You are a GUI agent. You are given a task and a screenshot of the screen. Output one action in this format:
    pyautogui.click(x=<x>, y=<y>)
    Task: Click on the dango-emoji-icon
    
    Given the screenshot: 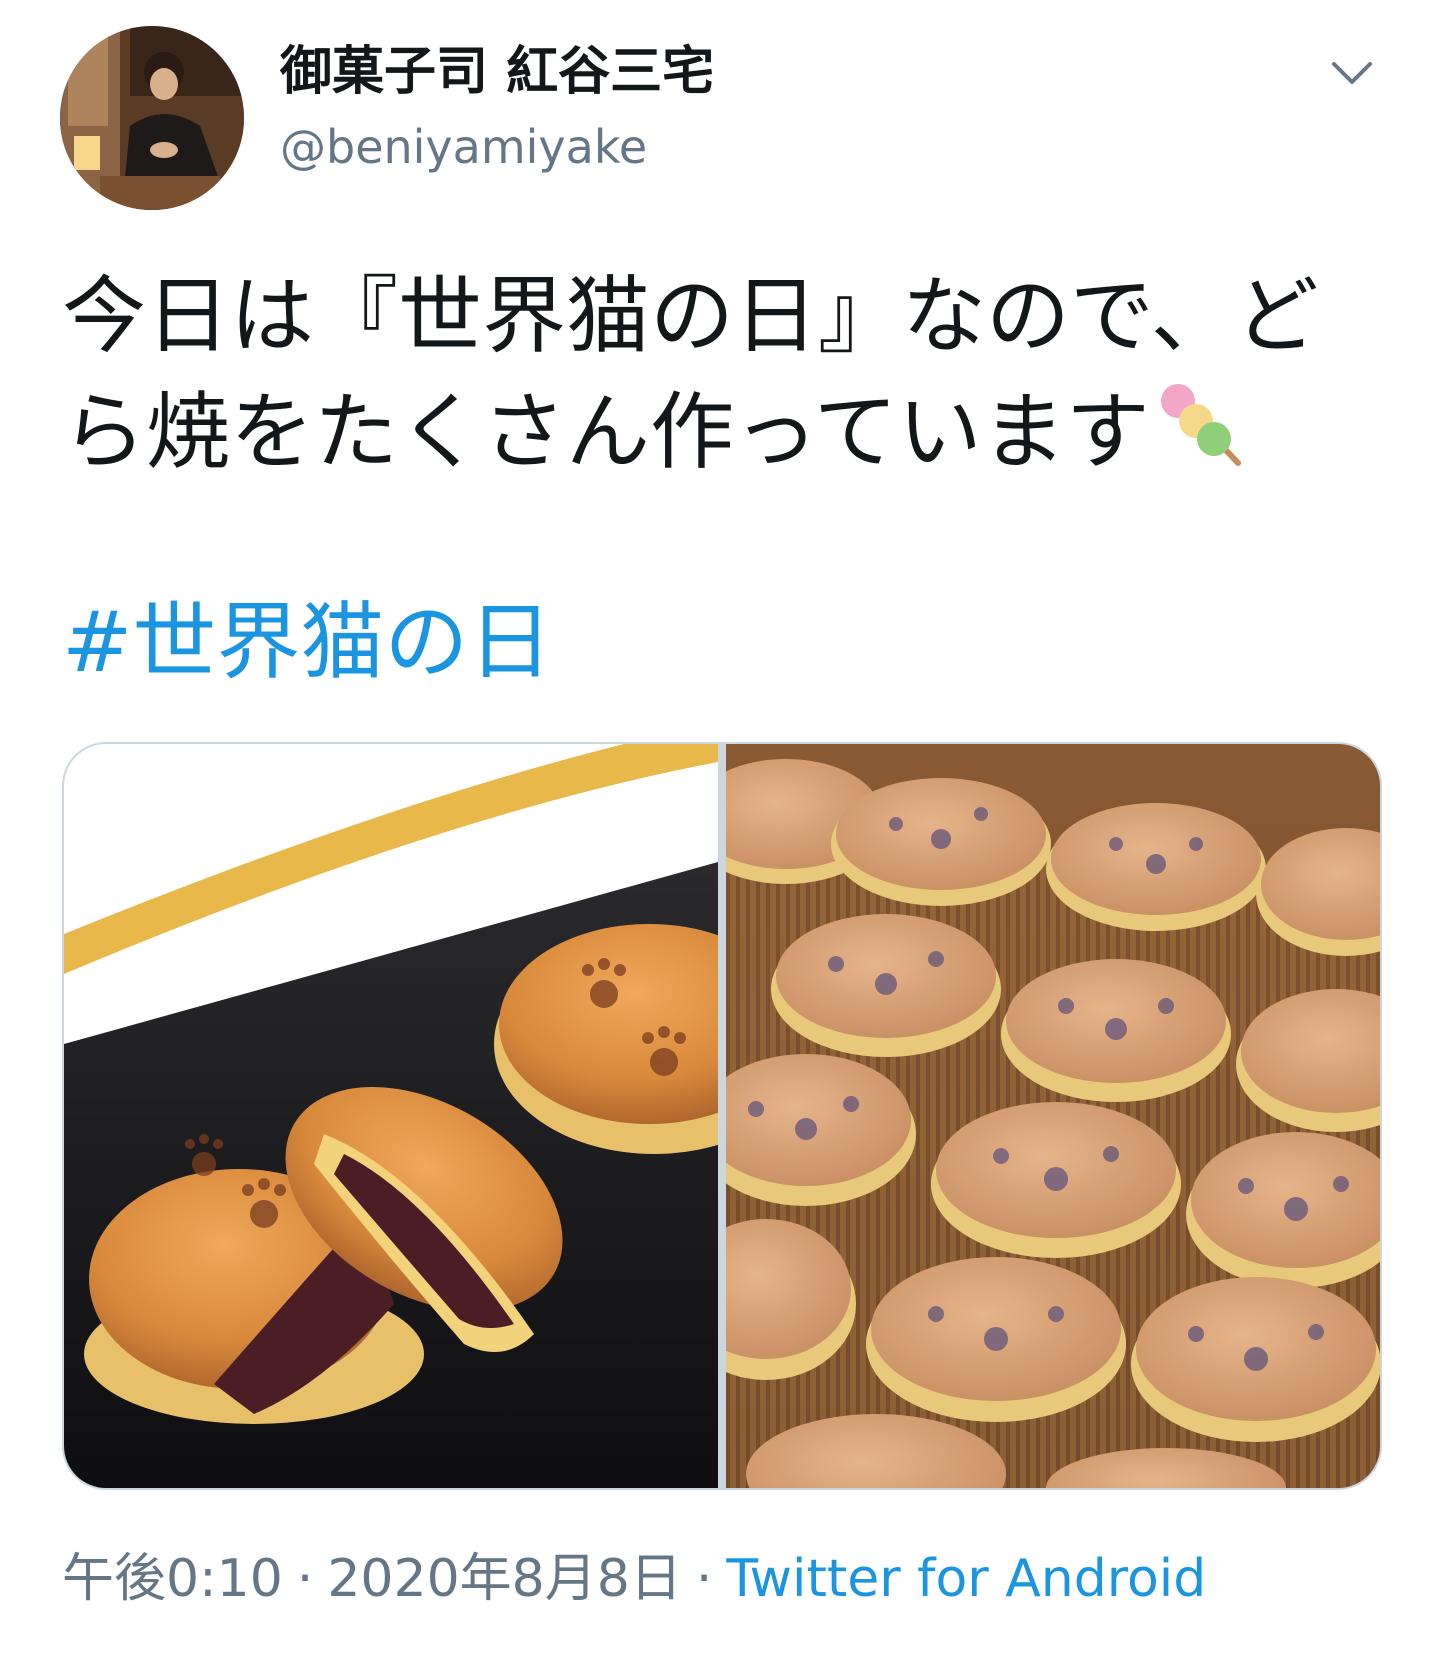 What is the action you would take?
    pyautogui.click(x=1200, y=425)
    